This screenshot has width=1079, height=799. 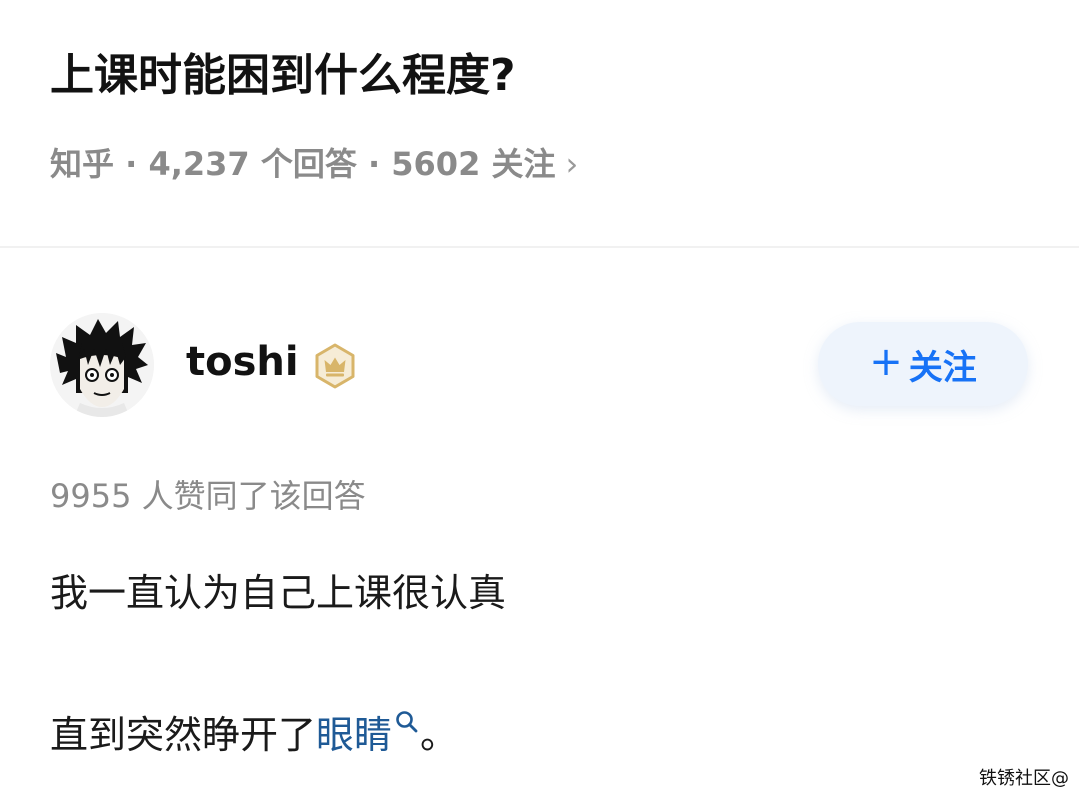 I want to click on answer-text-line: 我一直认为自己上课很认真, so click(x=278, y=593).